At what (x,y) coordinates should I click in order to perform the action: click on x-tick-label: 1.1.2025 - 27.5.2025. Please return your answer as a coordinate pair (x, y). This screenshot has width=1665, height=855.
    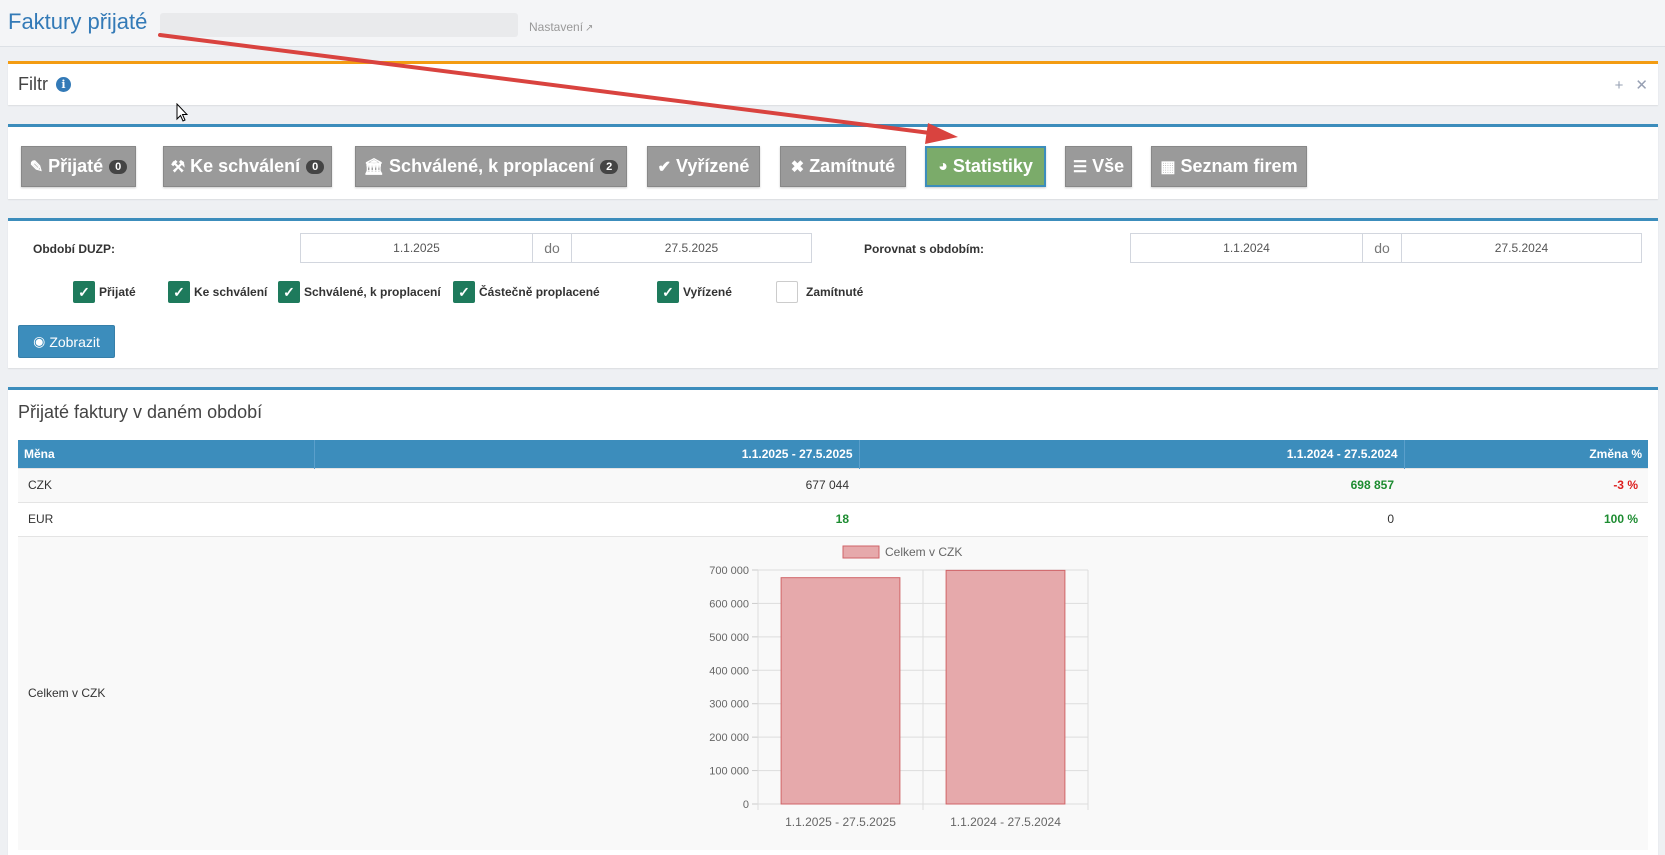
    Looking at the image, I should click on (840, 822).